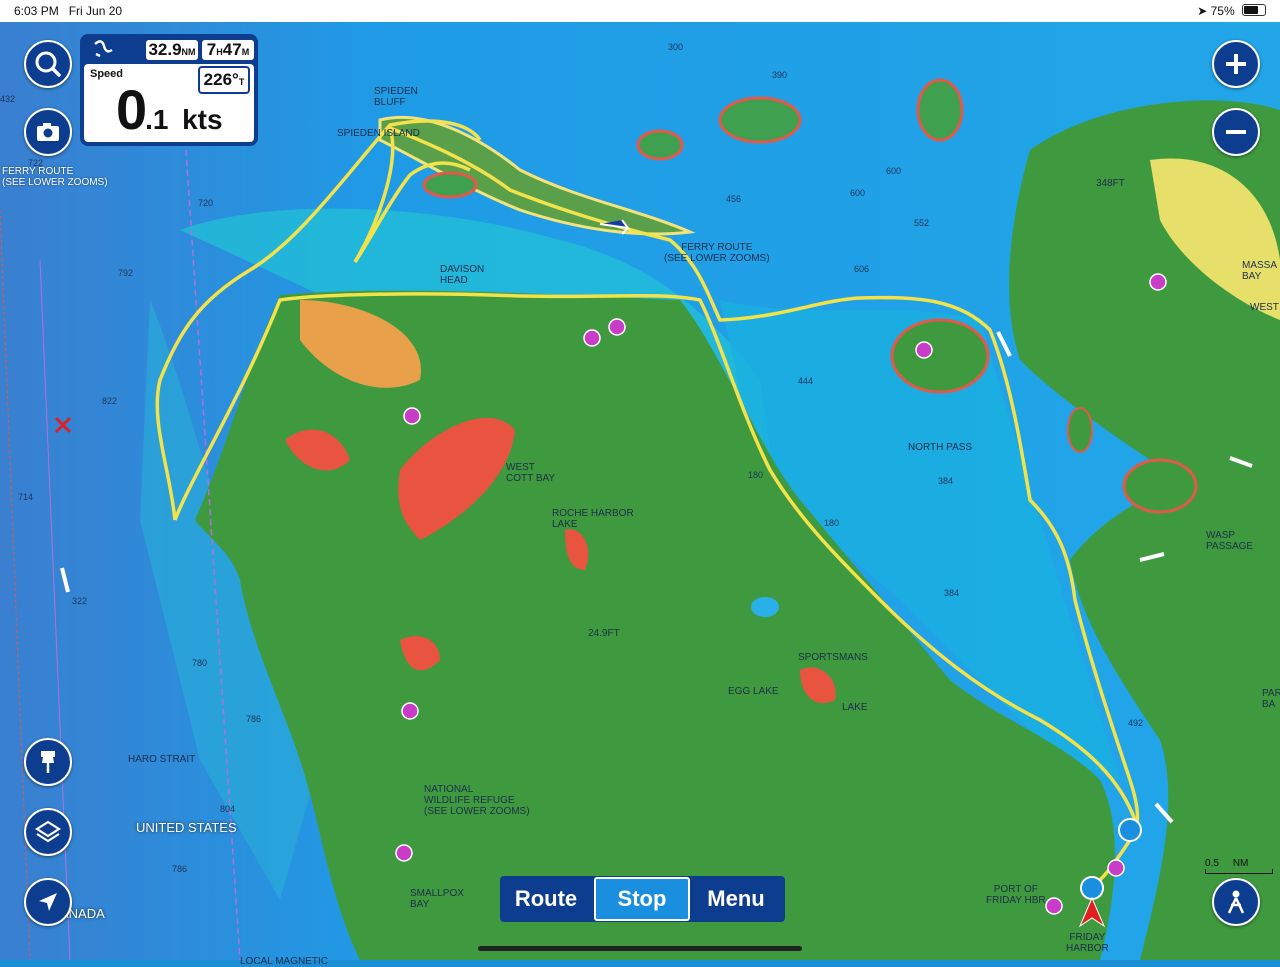 This screenshot has width=1280, height=967. What do you see at coordinates (228, 809) in the screenshot?
I see `depth-sounding: 804` at bounding box center [228, 809].